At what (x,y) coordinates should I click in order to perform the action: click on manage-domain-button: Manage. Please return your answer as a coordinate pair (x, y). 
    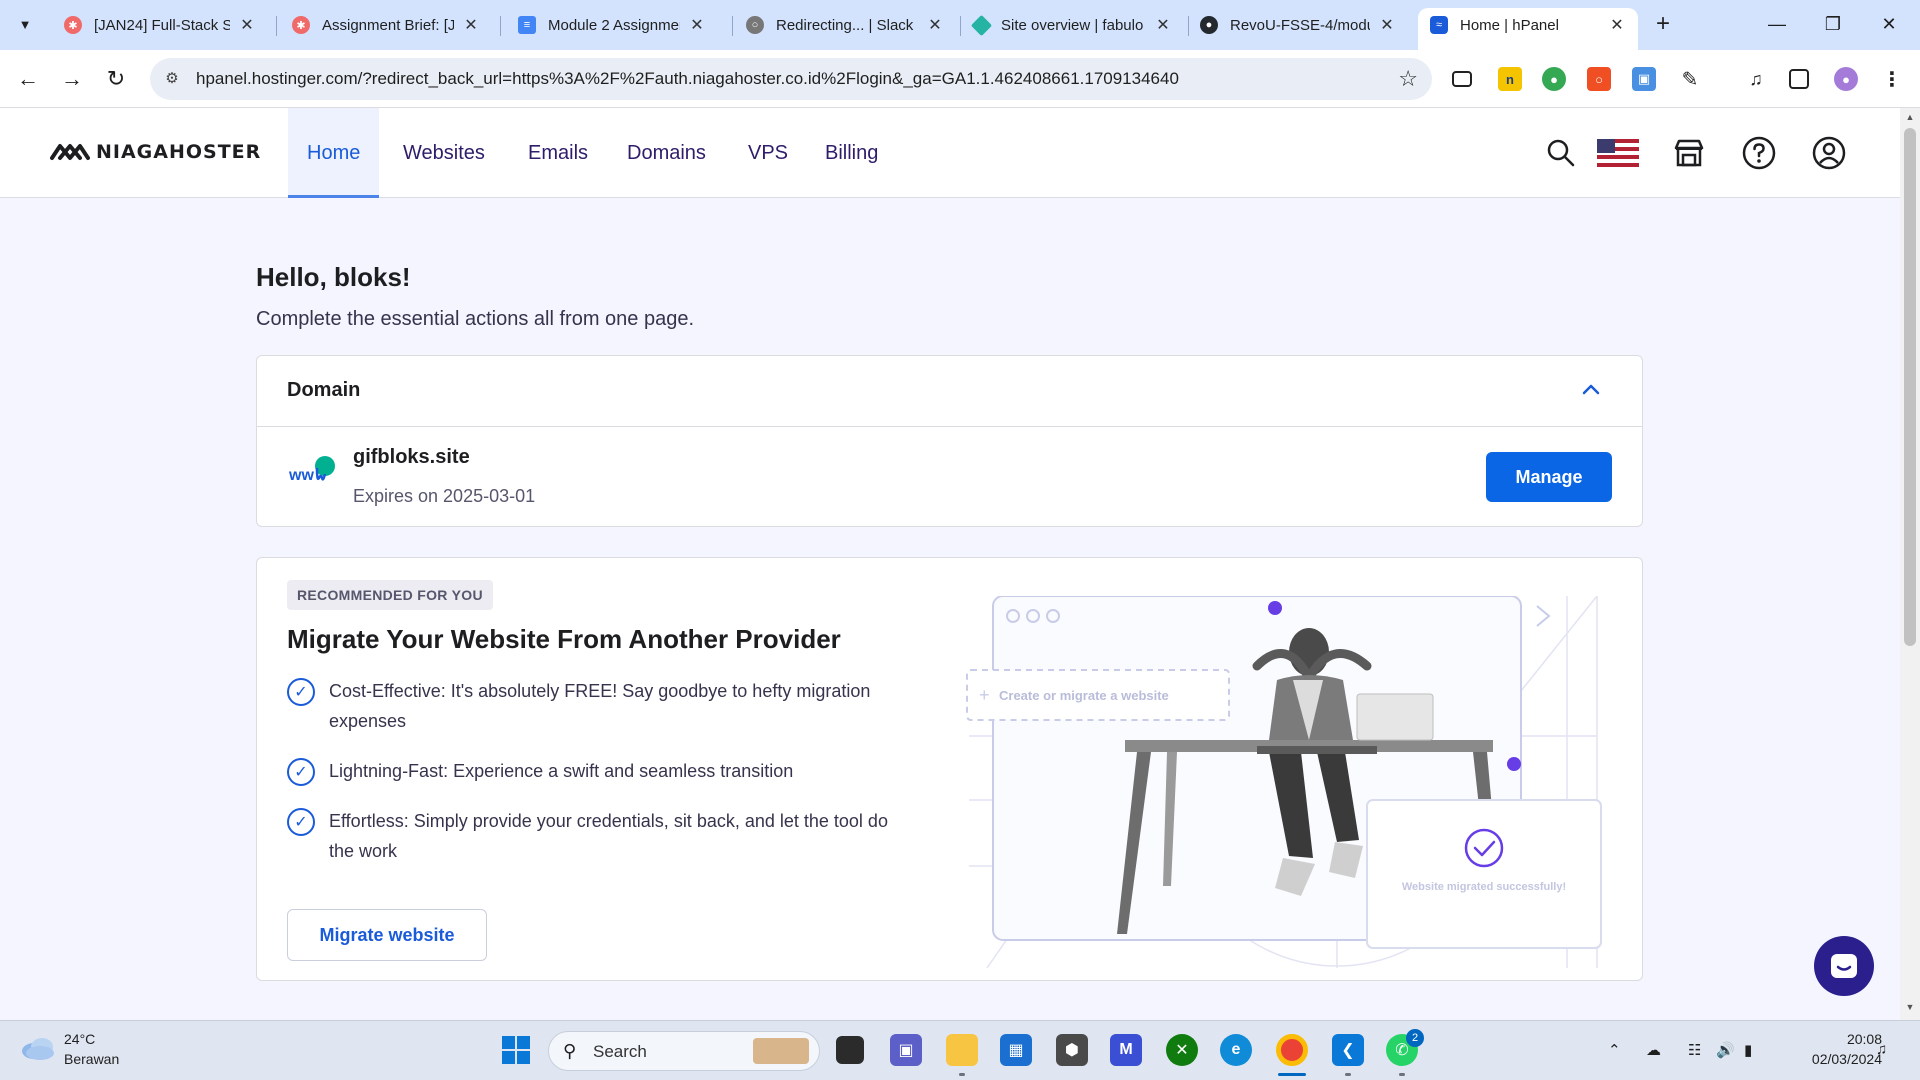
    Looking at the image, I should click on (1549, 477).